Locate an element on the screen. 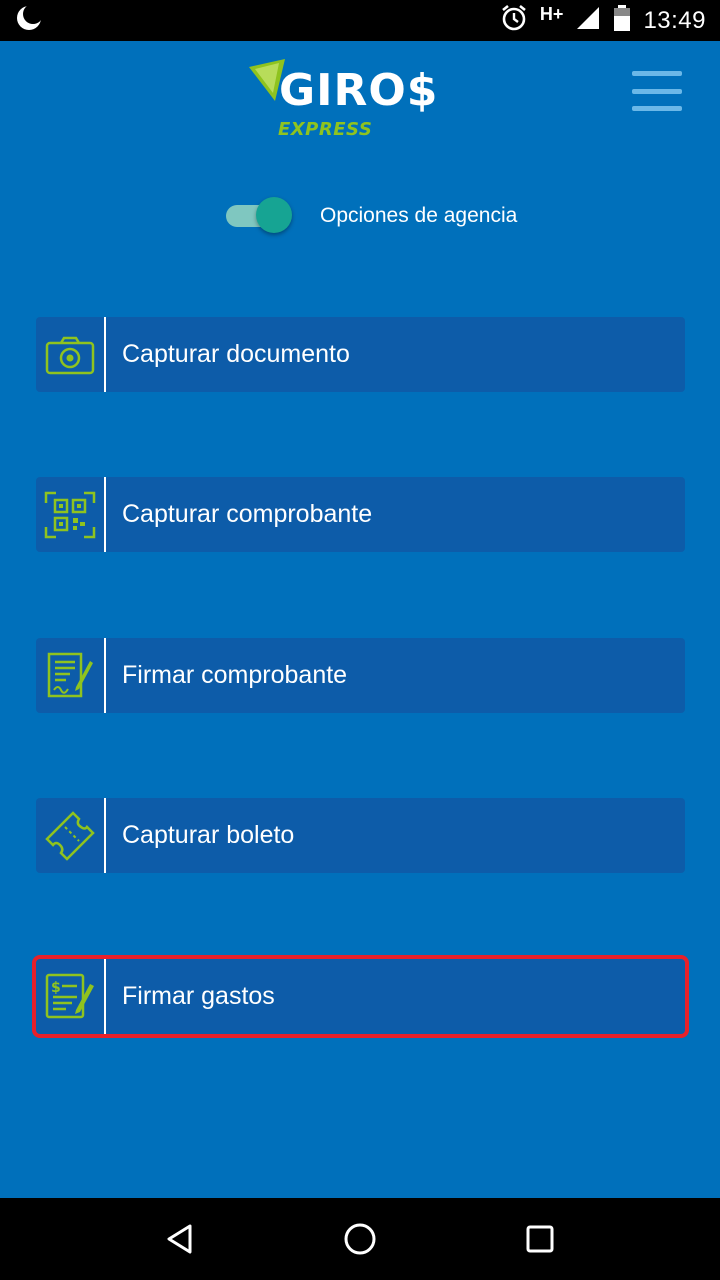 This screenshot has width=720, height=1280. logo-text: GIRO$ is located at coordinates (359, 90).